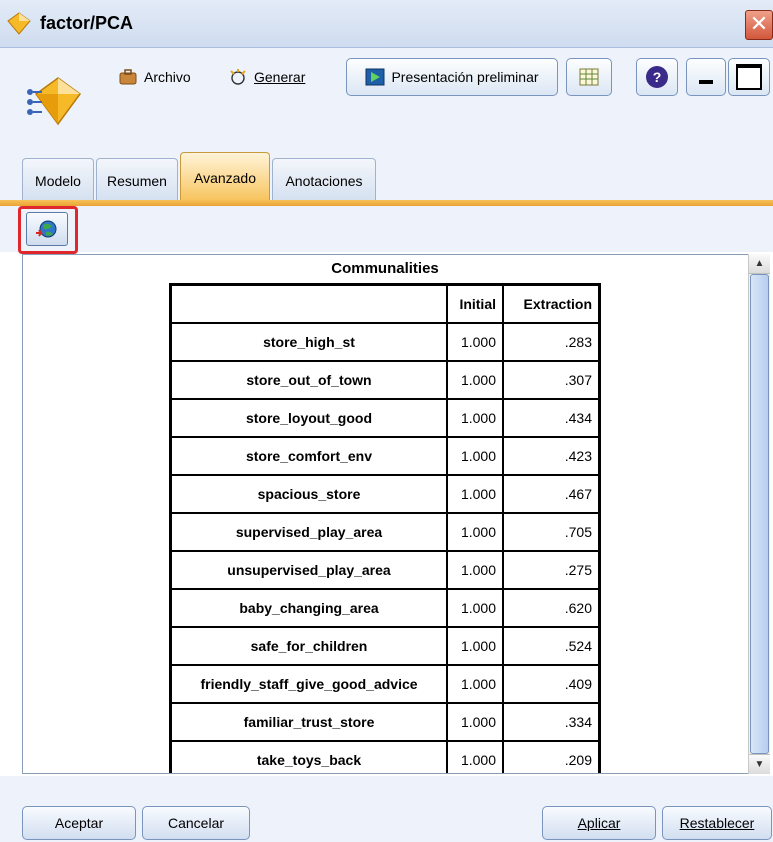 The width and height of the screenshot is (773, 842). Describe the element at coordinates (309, 342) in the screenshot. I see `variable-cell: store_high_st` at that location.